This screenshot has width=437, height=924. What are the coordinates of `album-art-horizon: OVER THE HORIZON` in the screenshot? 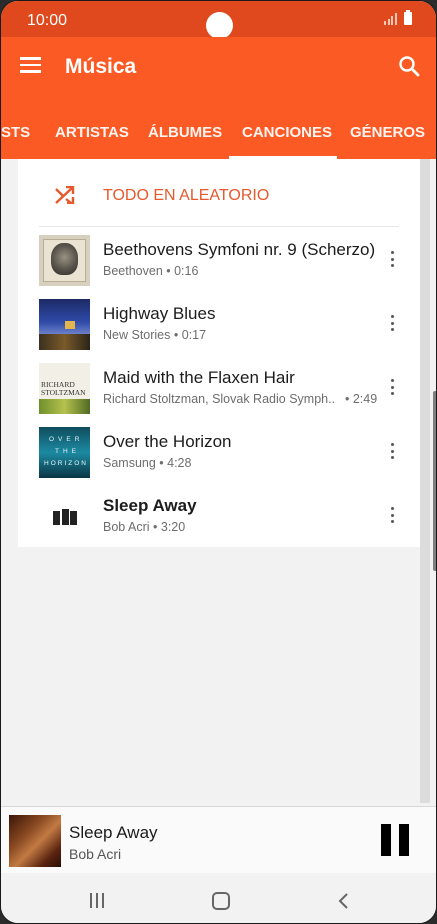 It's located at (64, 452).